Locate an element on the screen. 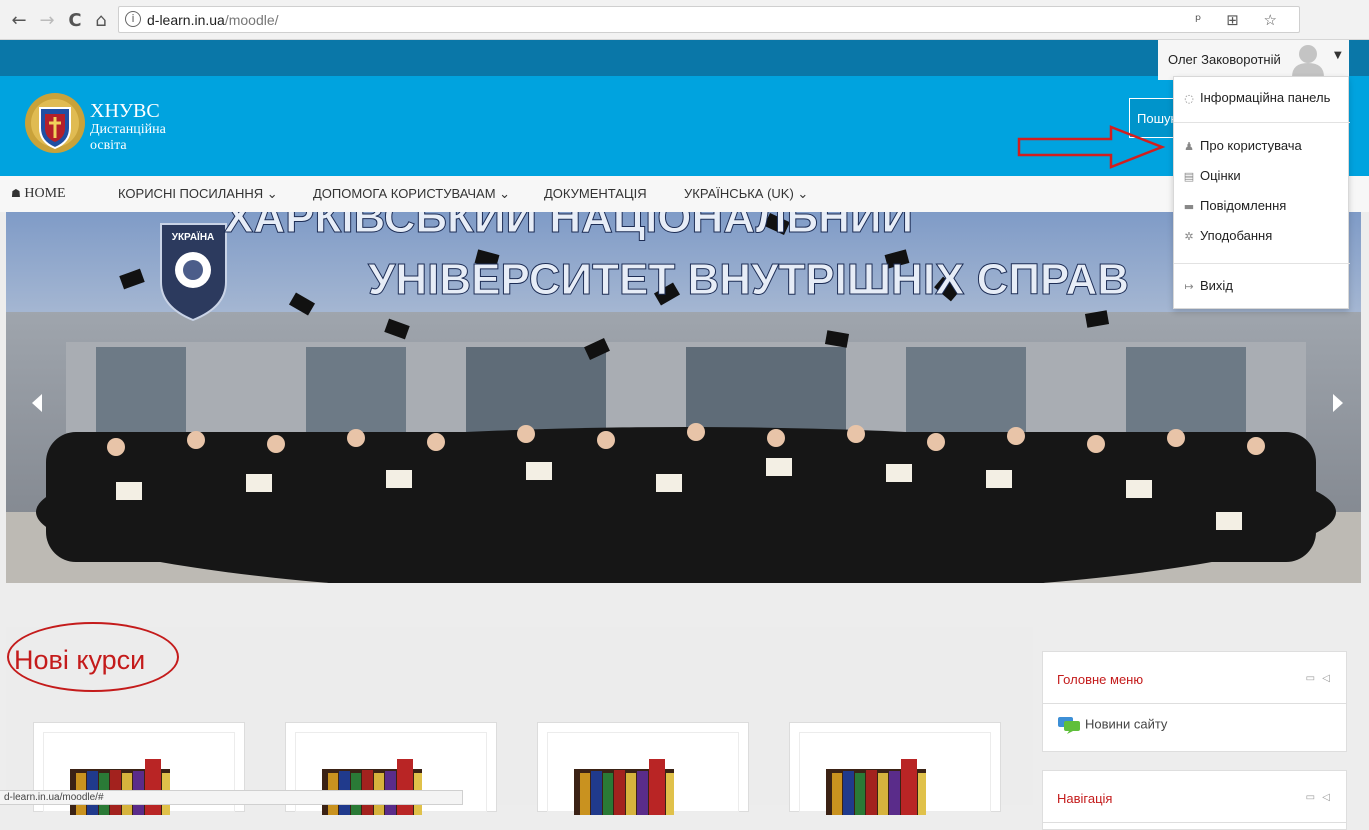 Image resolution: width=1369 pixels, height=830 pixels. annotation-arrow-icon is located at coordinates (1091, 147).